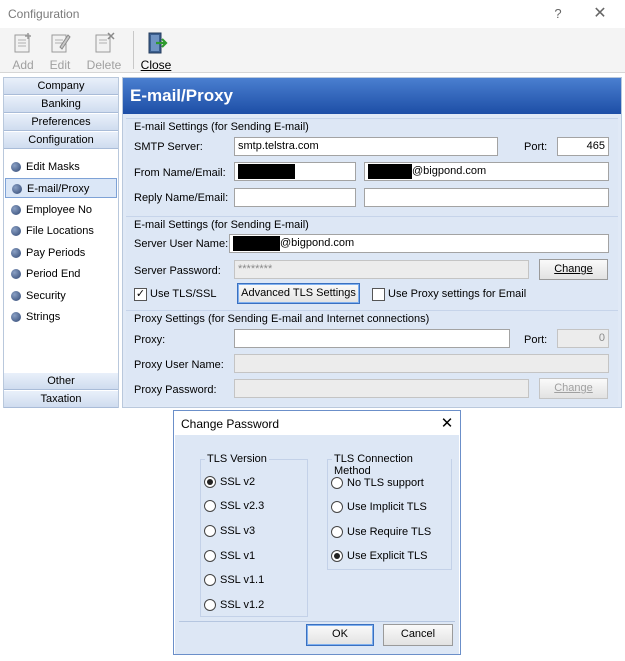 The width and height of the screenshot is (625, 661). Describe the element at coordinates (229, 482) in the screenshot. I see `radio-ssl-v2: SSL v2` at that location.